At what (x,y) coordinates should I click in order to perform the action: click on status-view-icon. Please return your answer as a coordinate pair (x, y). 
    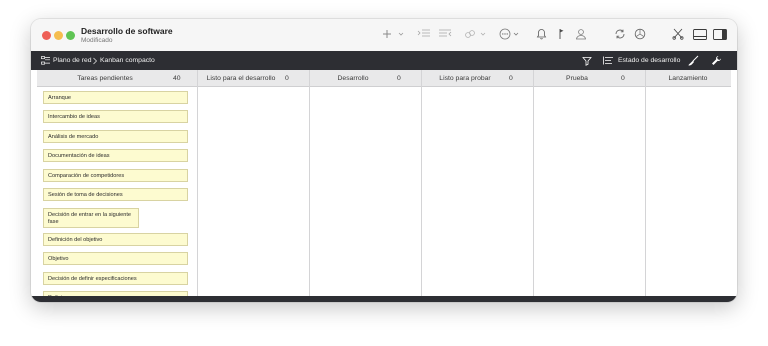
    Looking at the image, I should click on (608, 60).